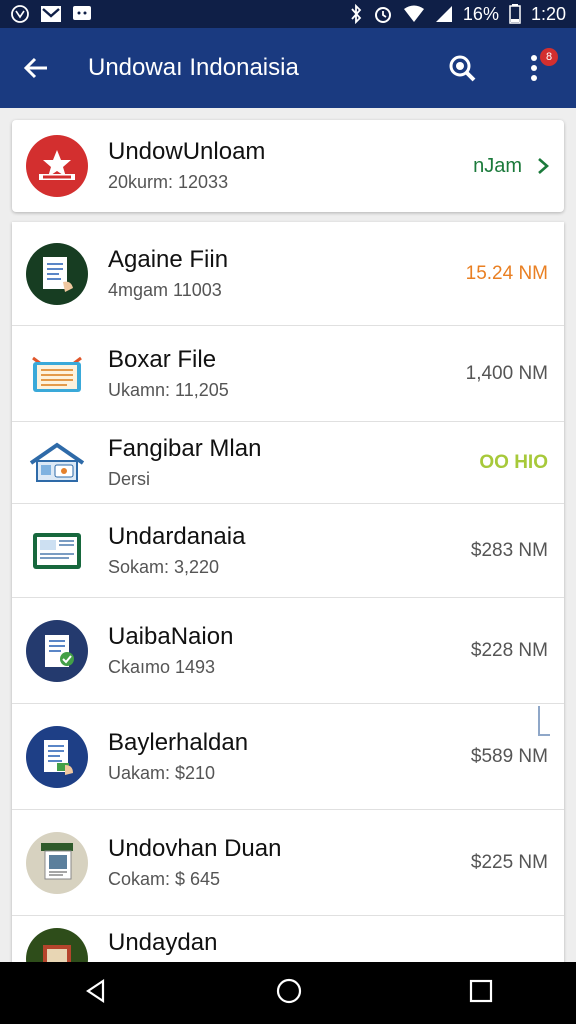 The width and height of the screenshot is (576, 1024). I want to click on list-item-subtitle: Ukamn: 11,205, so click(168, 389).